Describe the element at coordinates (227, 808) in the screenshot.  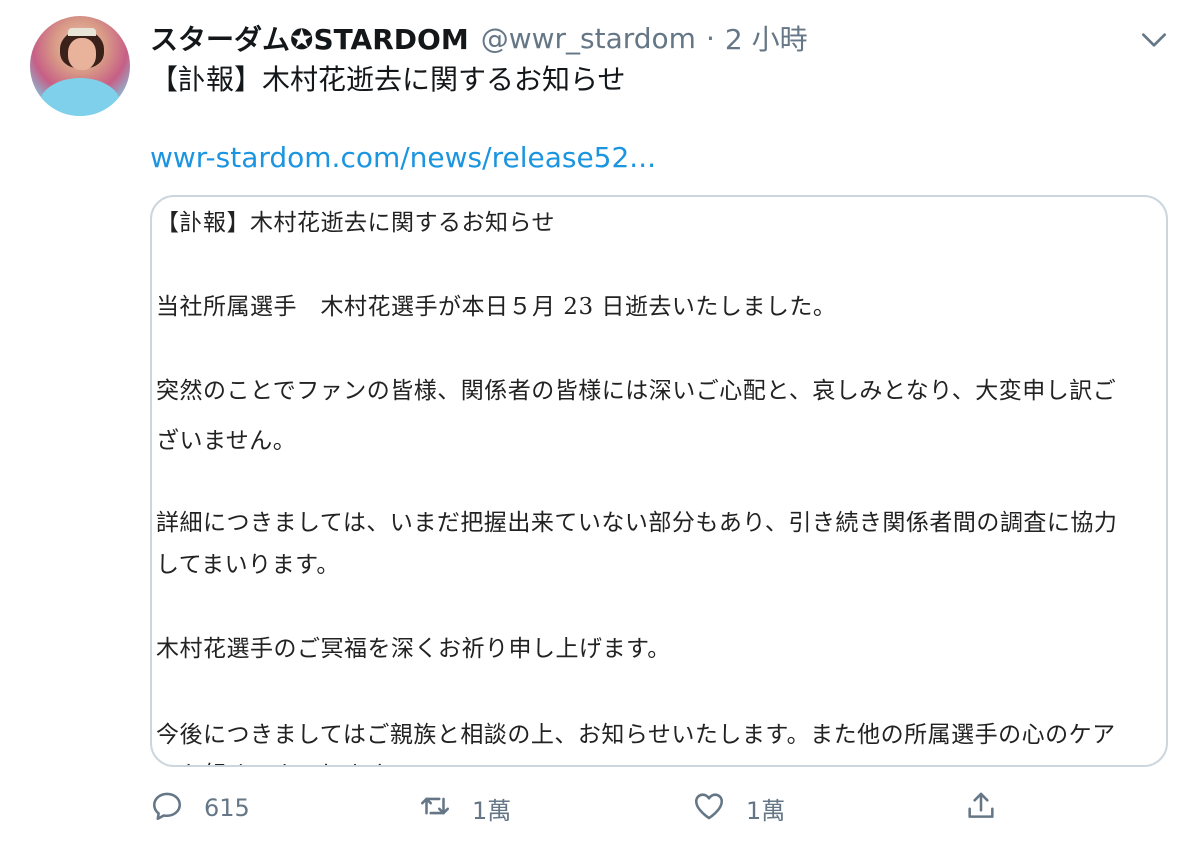
I see `reply-count: 615` at that location.